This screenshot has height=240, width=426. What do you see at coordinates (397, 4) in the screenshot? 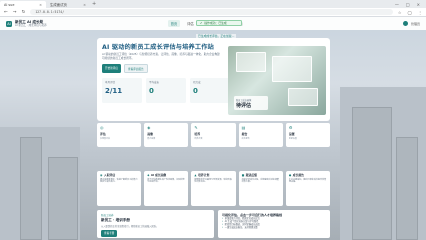
I see `minimize-icon: —` at bounding box center [397, 4].